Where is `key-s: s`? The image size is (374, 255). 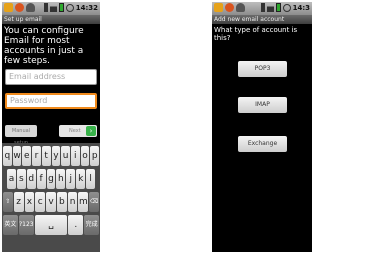
key-s: s is located at coordinates (21, 179).